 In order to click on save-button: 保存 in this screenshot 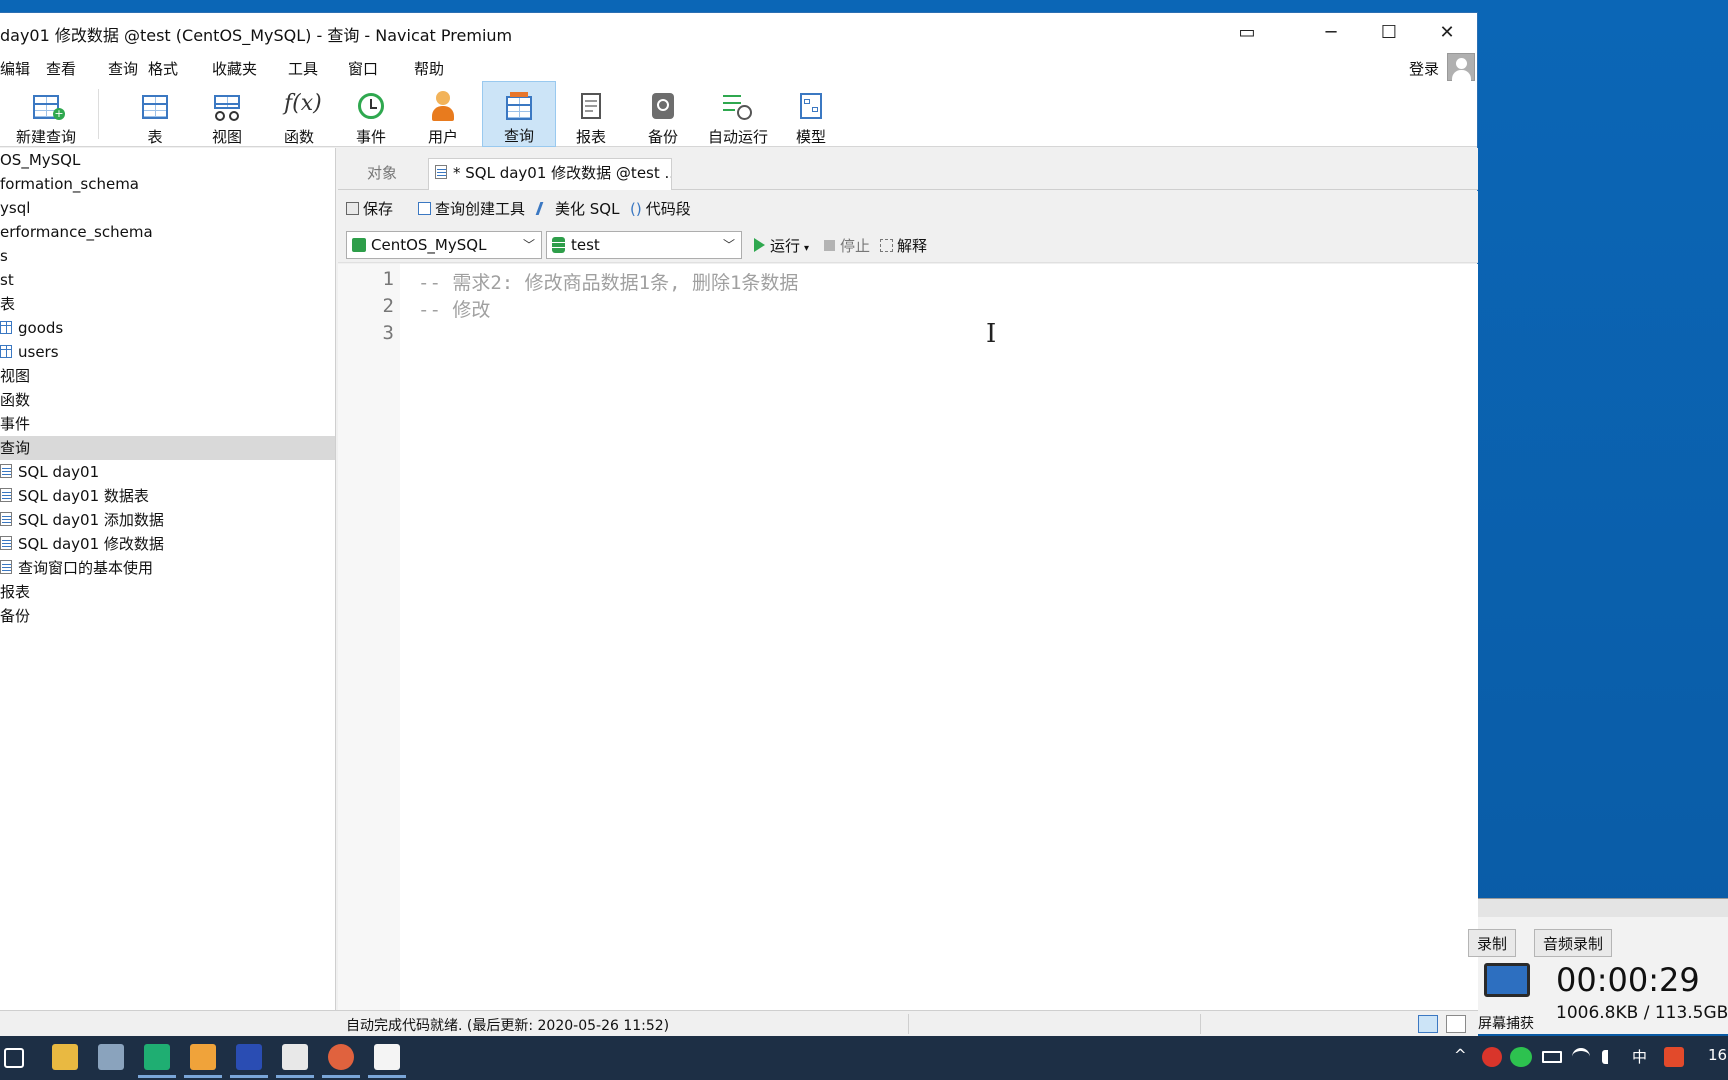, I will do `click(369, 208)`.